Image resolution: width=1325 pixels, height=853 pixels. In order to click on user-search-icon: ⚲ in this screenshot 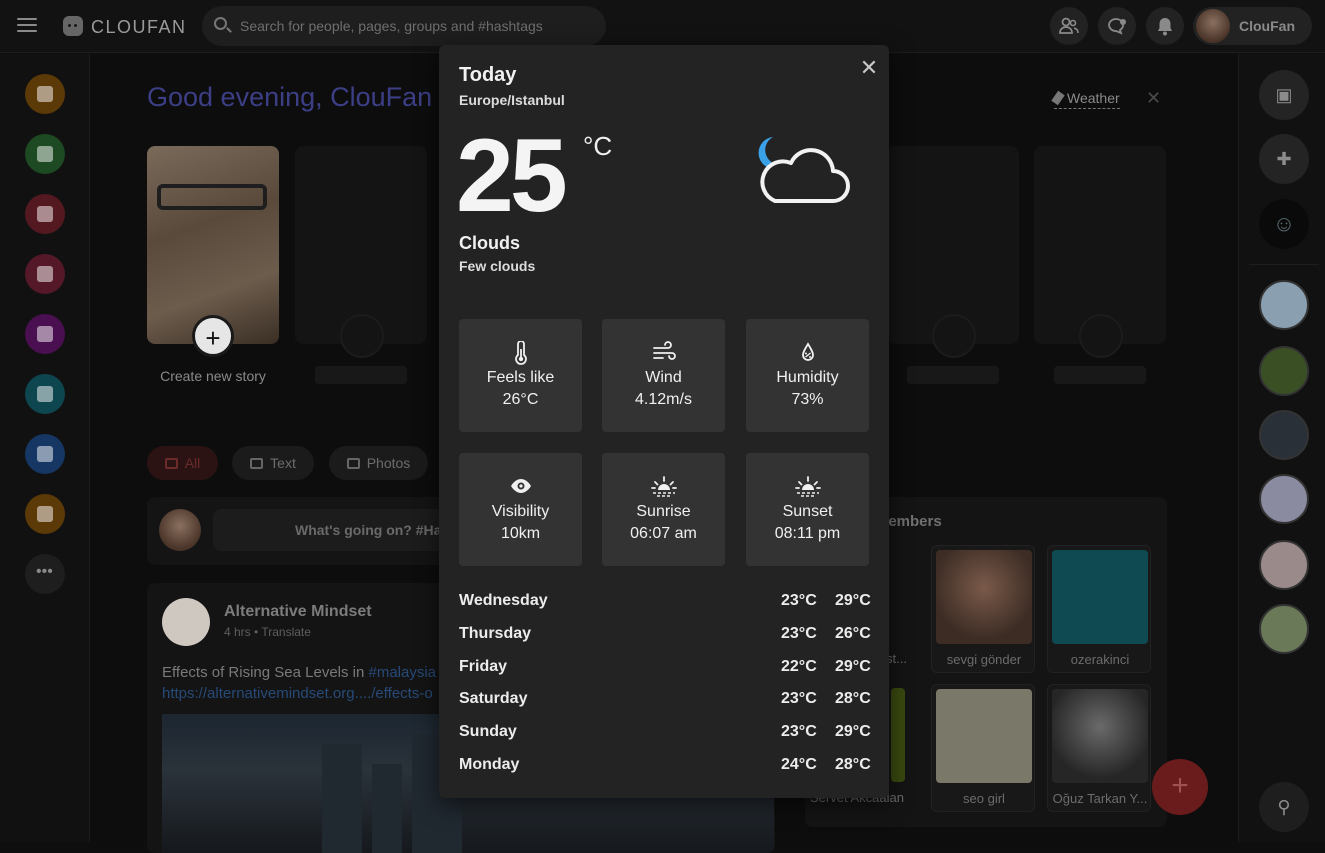, I will do `click(1284, 806)`.